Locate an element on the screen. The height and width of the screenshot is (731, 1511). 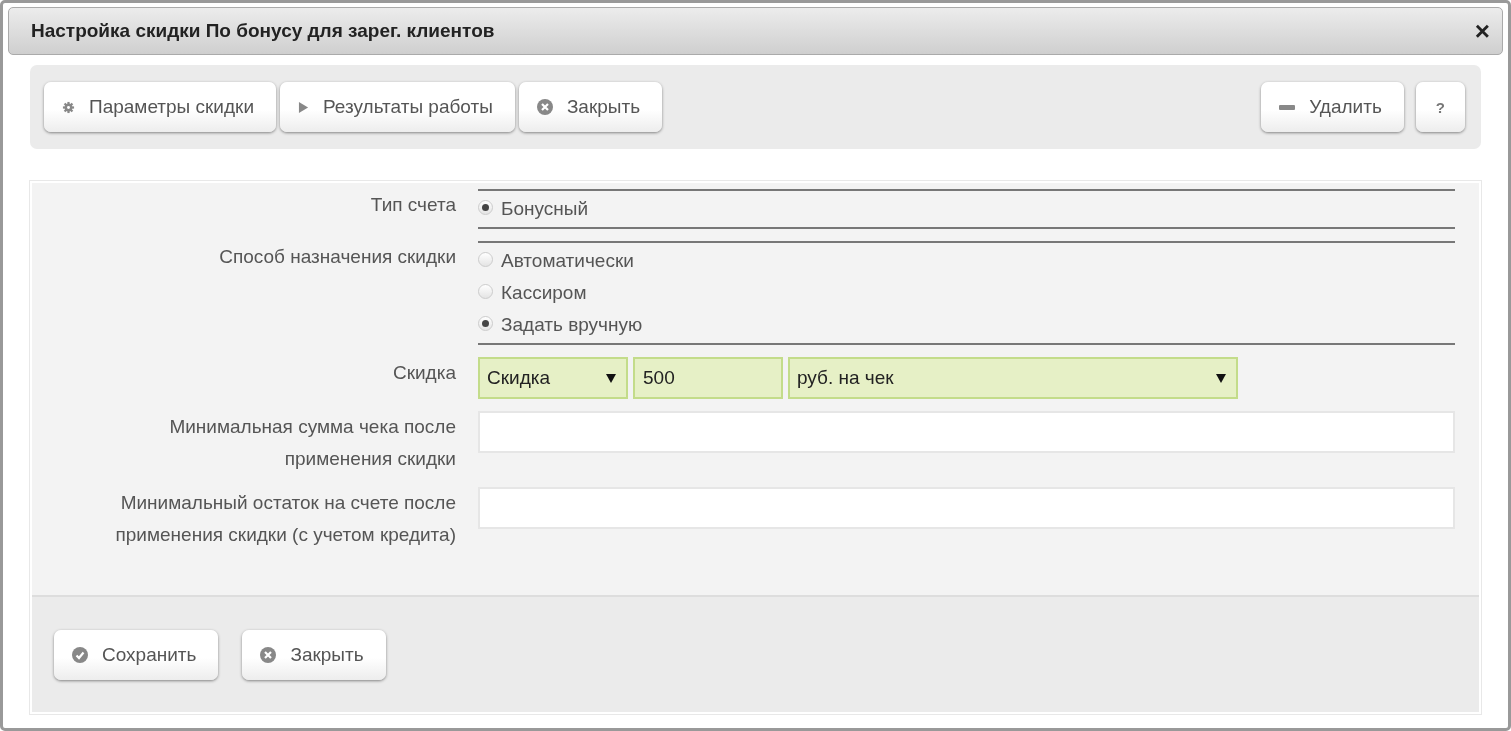
field-label: Тип счета is located at coordinates (412, 205).